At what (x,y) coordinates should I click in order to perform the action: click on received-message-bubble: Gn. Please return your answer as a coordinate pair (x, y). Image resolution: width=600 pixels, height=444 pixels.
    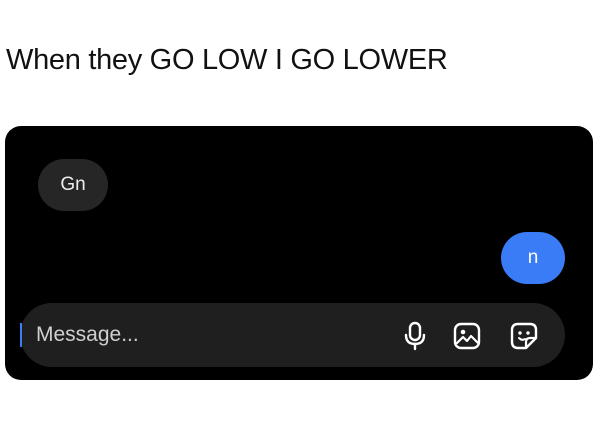
    Looking at the image, I should click on (73, 185).